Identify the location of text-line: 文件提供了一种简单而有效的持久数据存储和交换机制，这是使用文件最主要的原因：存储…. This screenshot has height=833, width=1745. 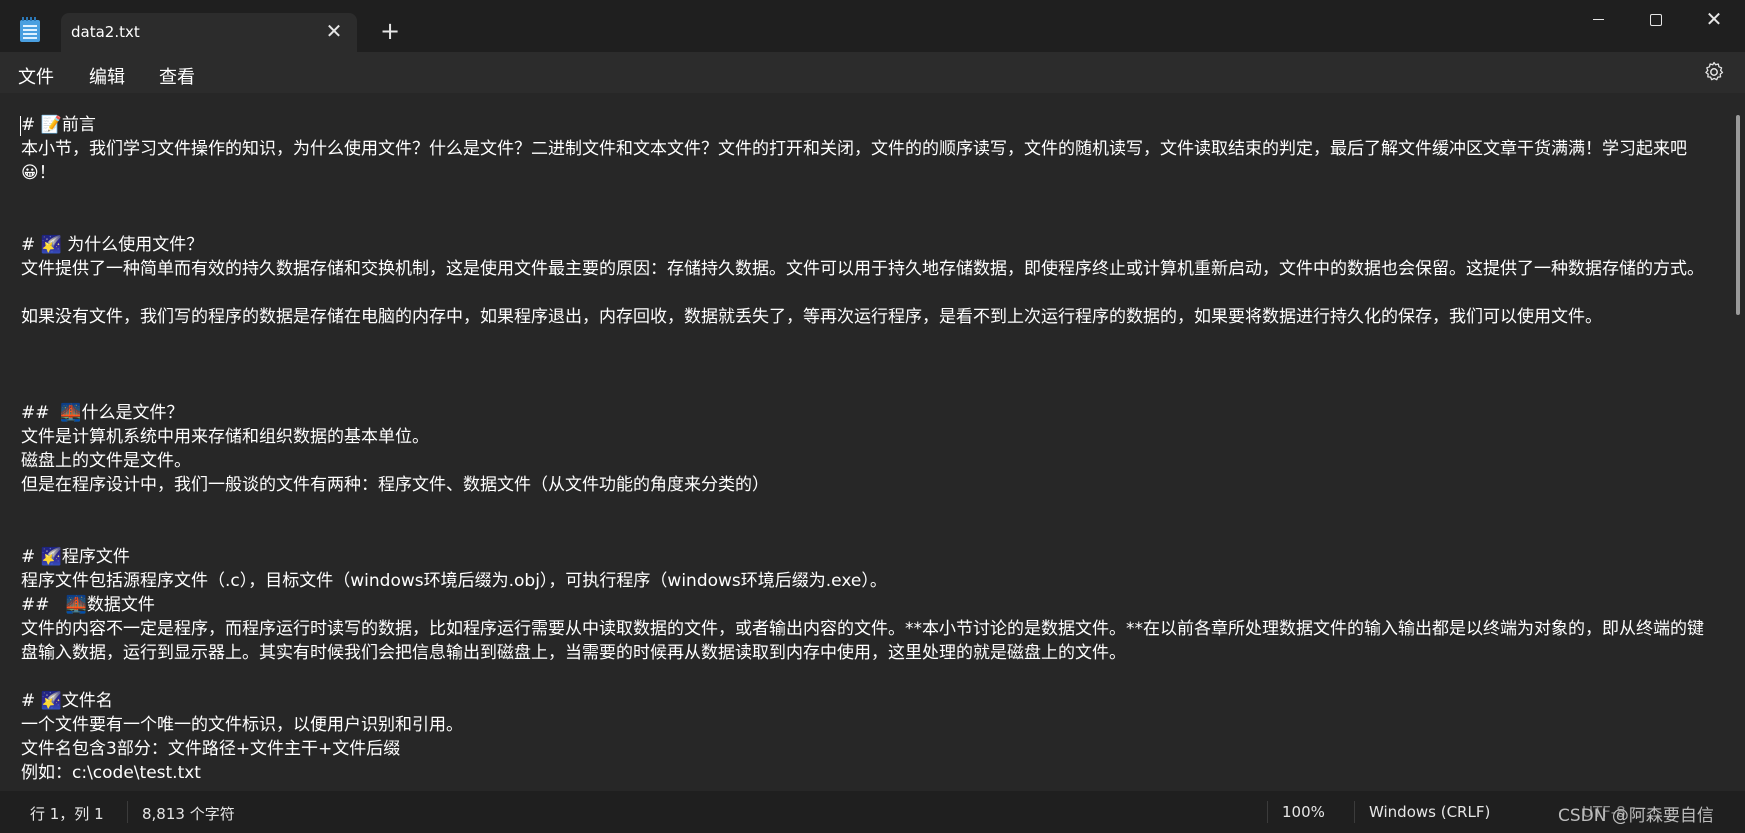
(868, 269).